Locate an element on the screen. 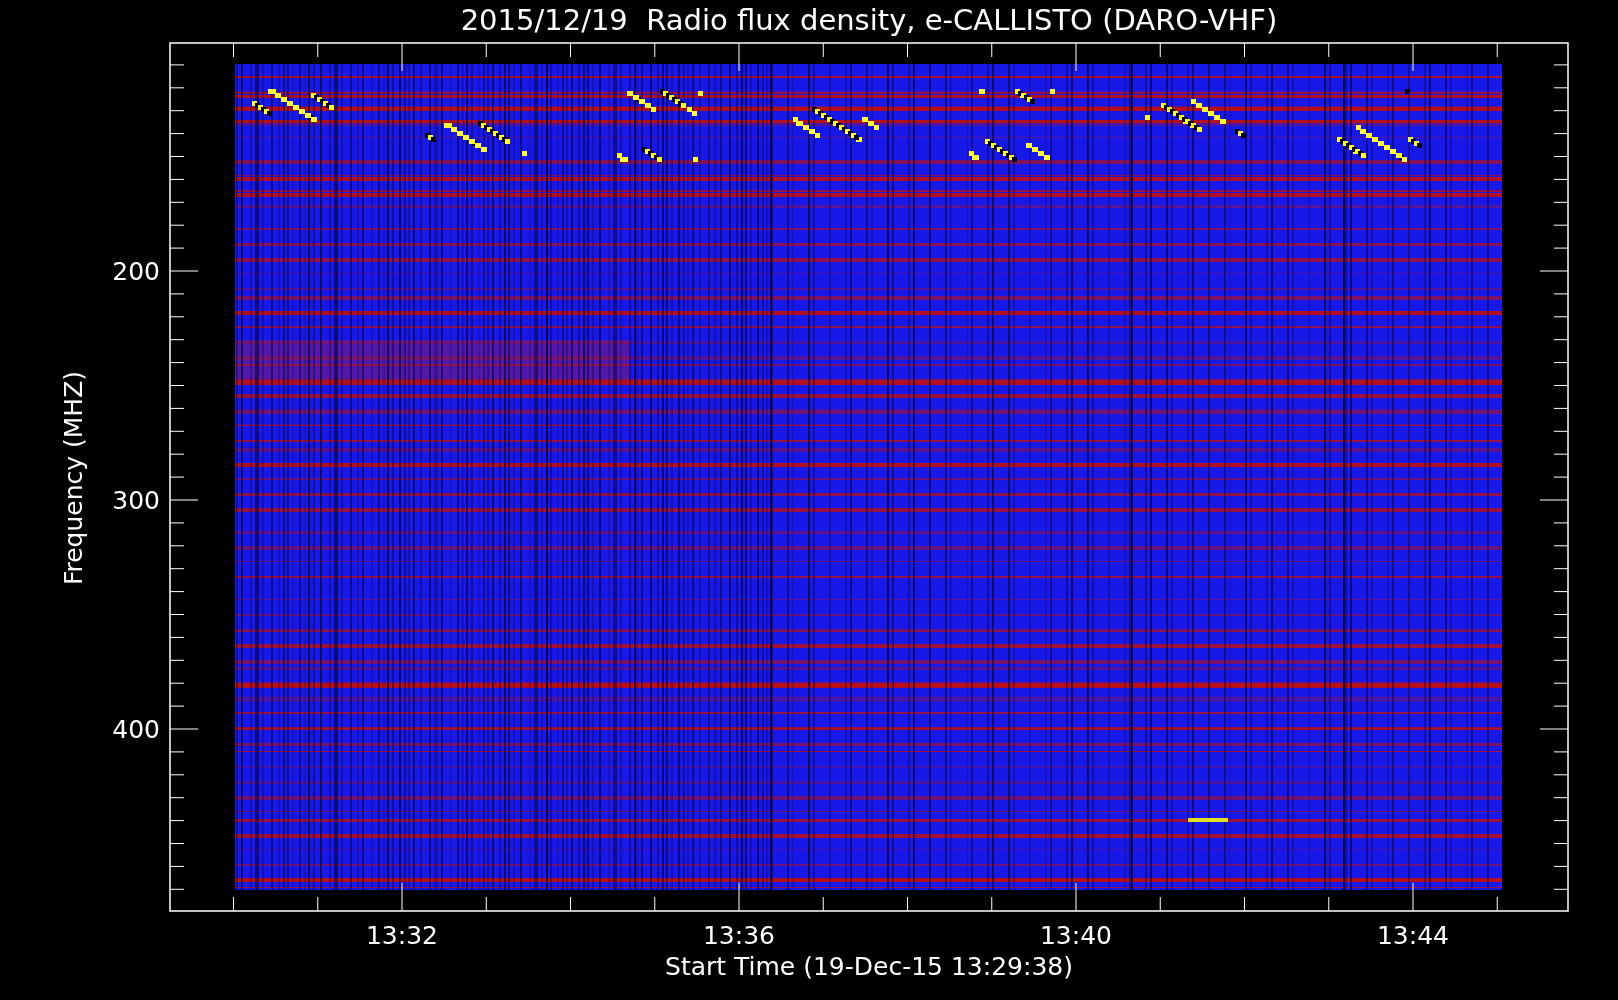 This screenshot has width=1618, height=1000. tick-label: 13:40 is located at coordinates (1076, 935).